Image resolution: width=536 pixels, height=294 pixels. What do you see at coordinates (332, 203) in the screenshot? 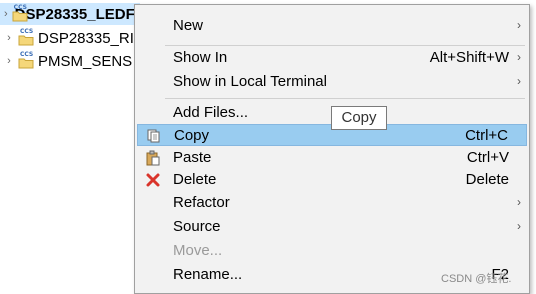
I see `menu-item-refactor: Refactor ›` at bounding box center [332, 203].